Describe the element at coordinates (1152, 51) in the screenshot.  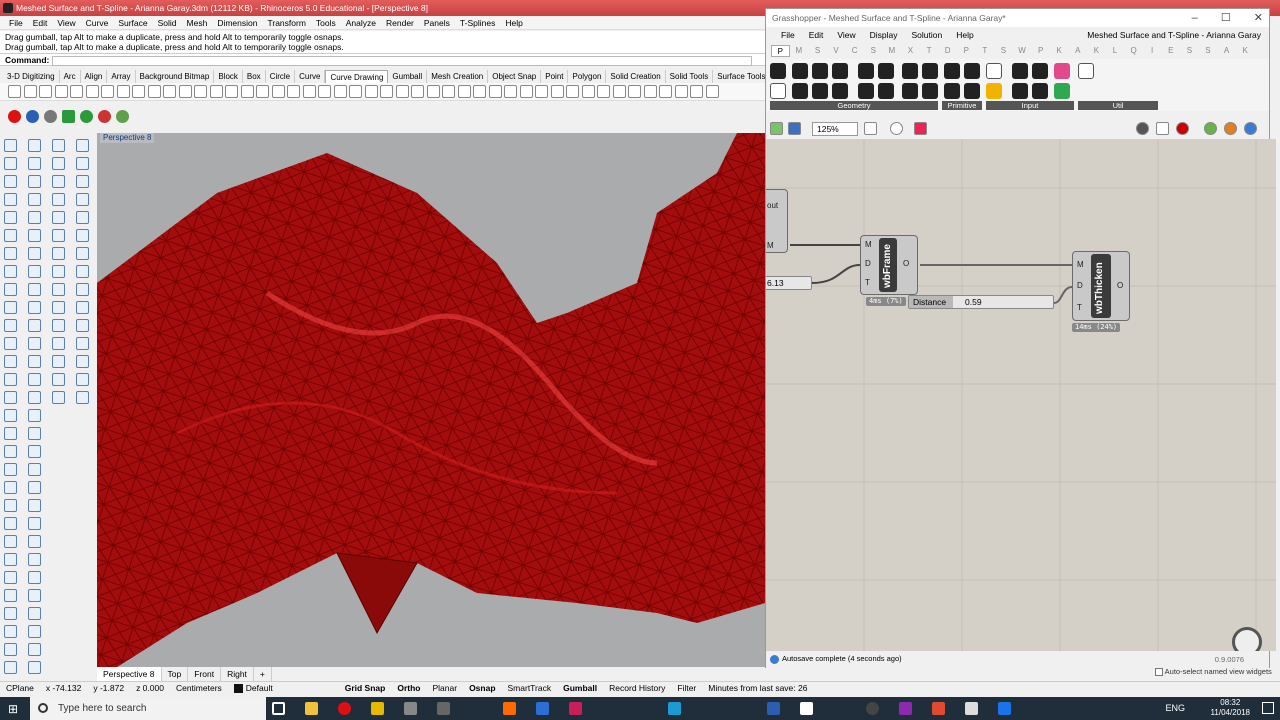
I see `gh-tab: I` at that location.